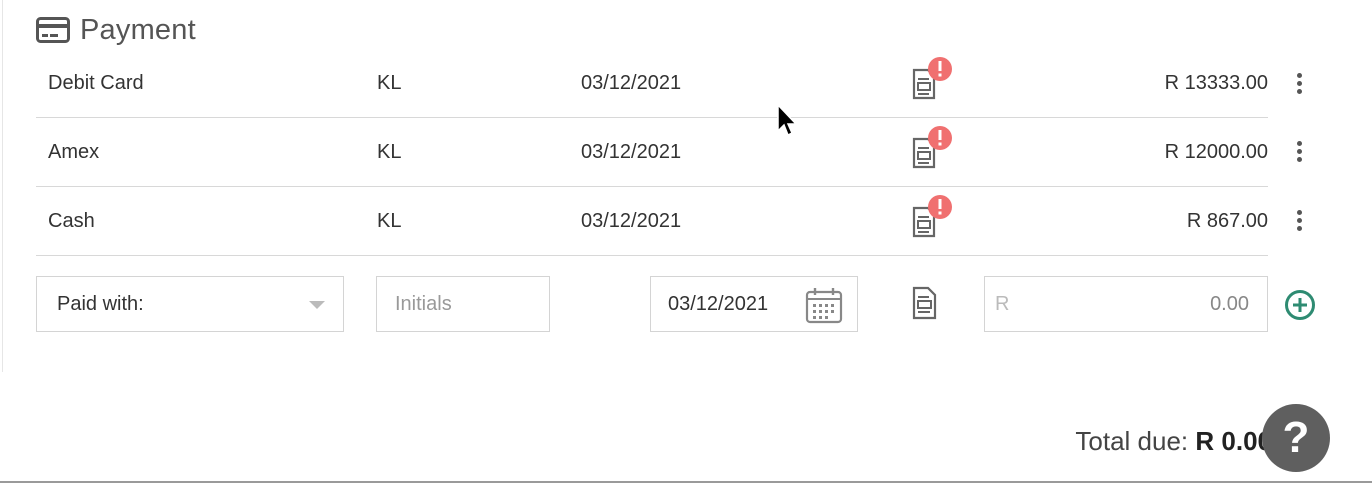 Image resolution: width=1372 pixels, height=484 pixels. What do you see at coordinates (788, 123) in the screenshot?
I see `mouse-cursor-icon` at bounding box center [788, 123].